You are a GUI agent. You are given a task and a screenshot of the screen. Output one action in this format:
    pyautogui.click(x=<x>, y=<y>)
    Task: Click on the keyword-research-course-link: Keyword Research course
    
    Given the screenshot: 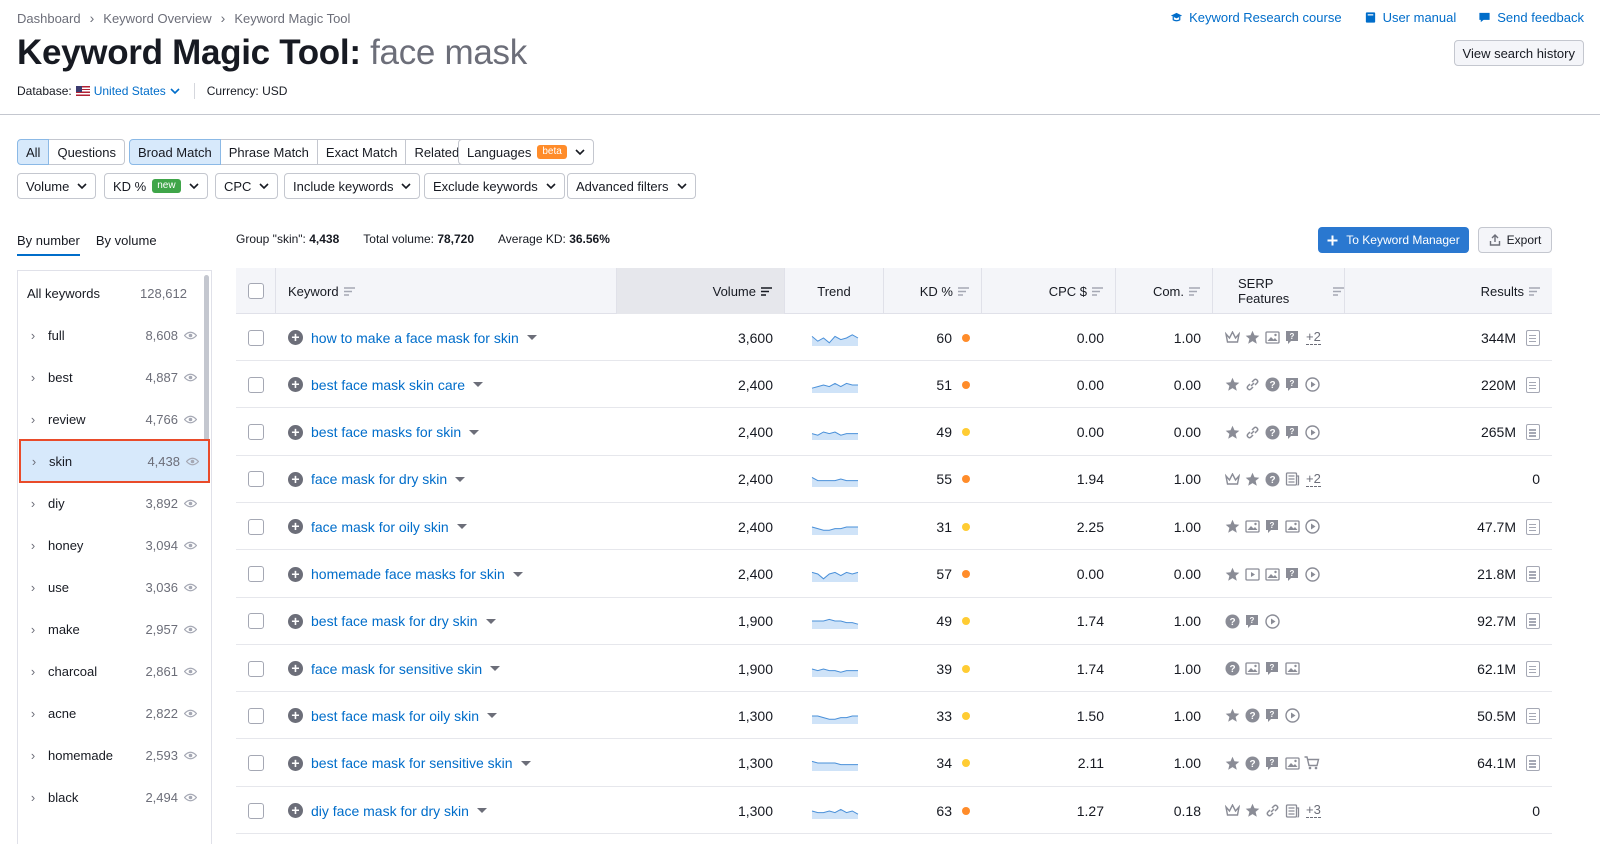 What is the action you would take?
    pyautogui.click(x=1256, y=17)
    